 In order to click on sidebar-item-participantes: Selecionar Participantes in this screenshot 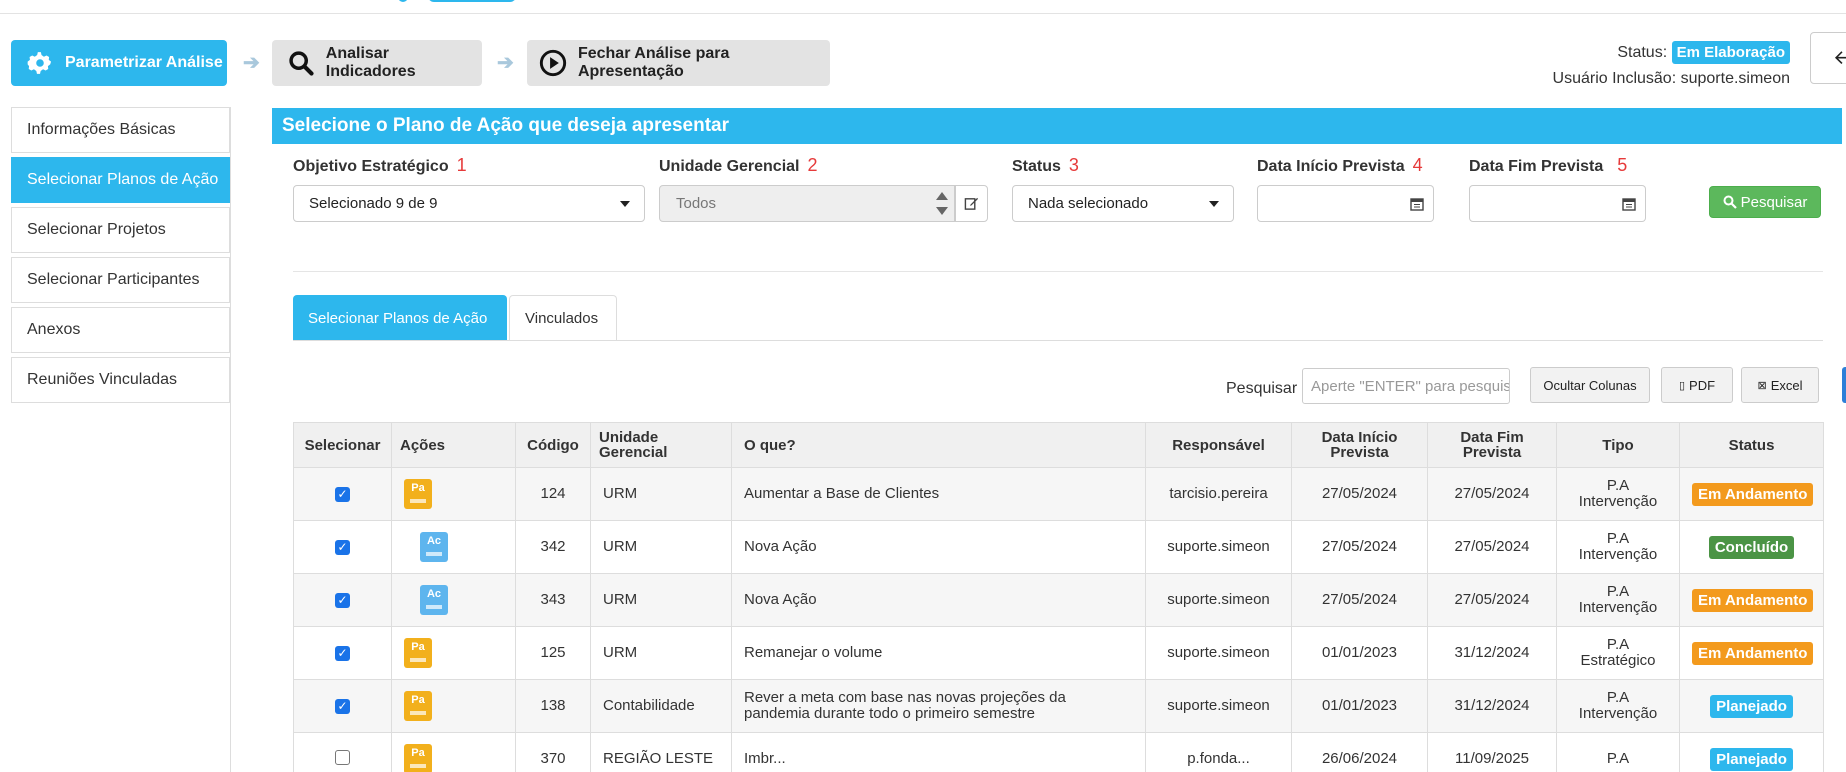, I will do `click(120, 280)`.